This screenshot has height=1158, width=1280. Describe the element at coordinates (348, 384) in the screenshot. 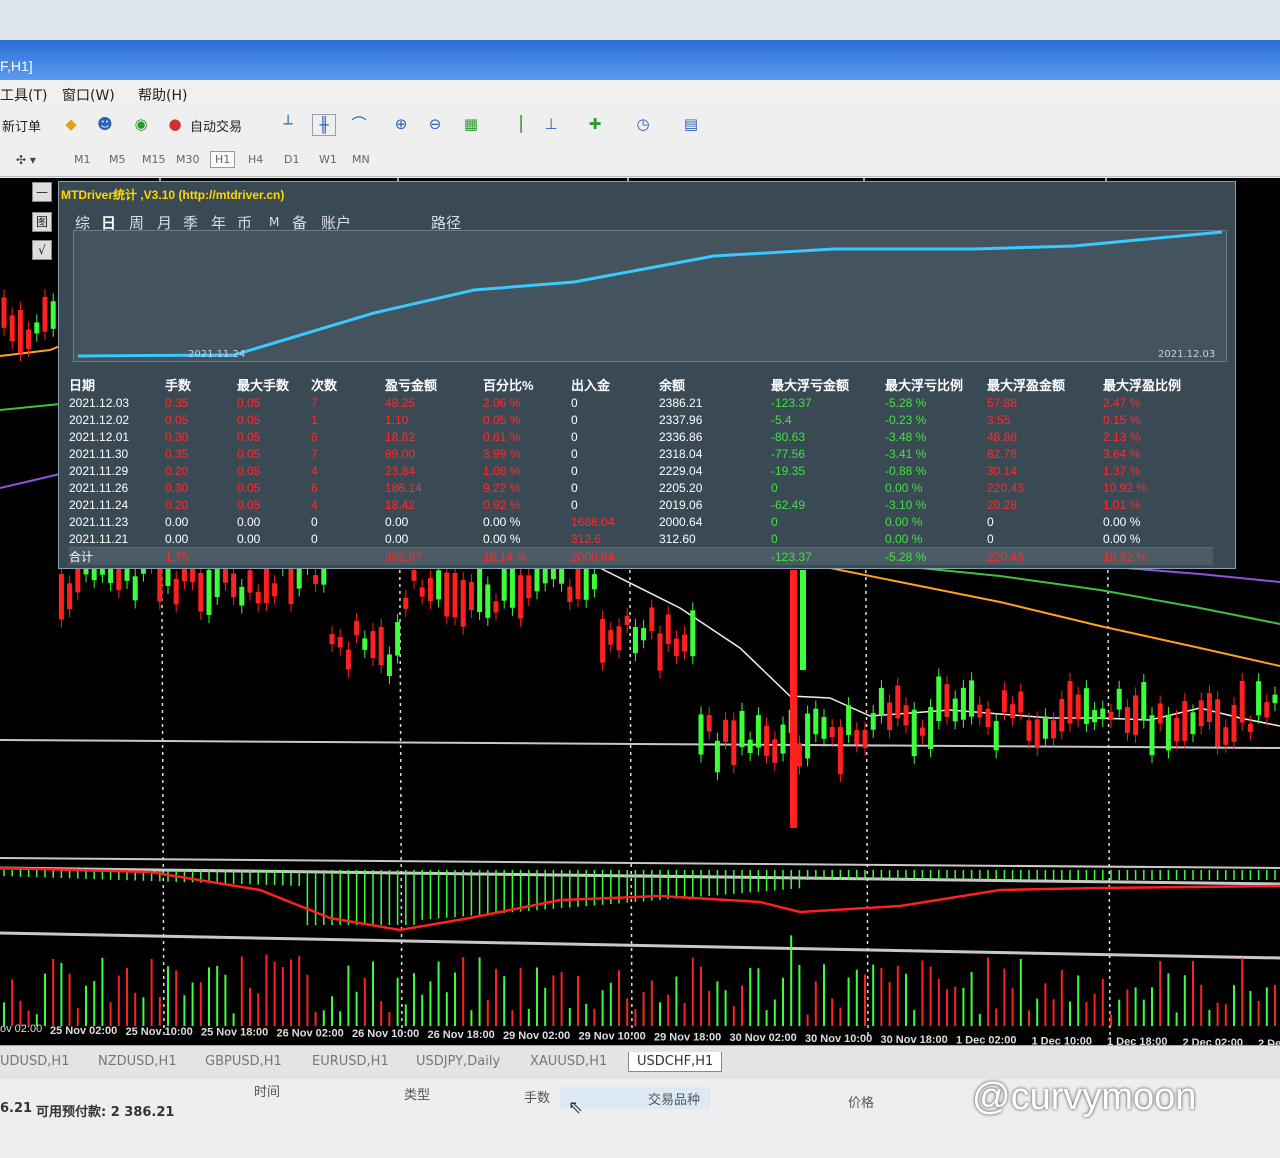

I see `column-header: 次数` at that location.